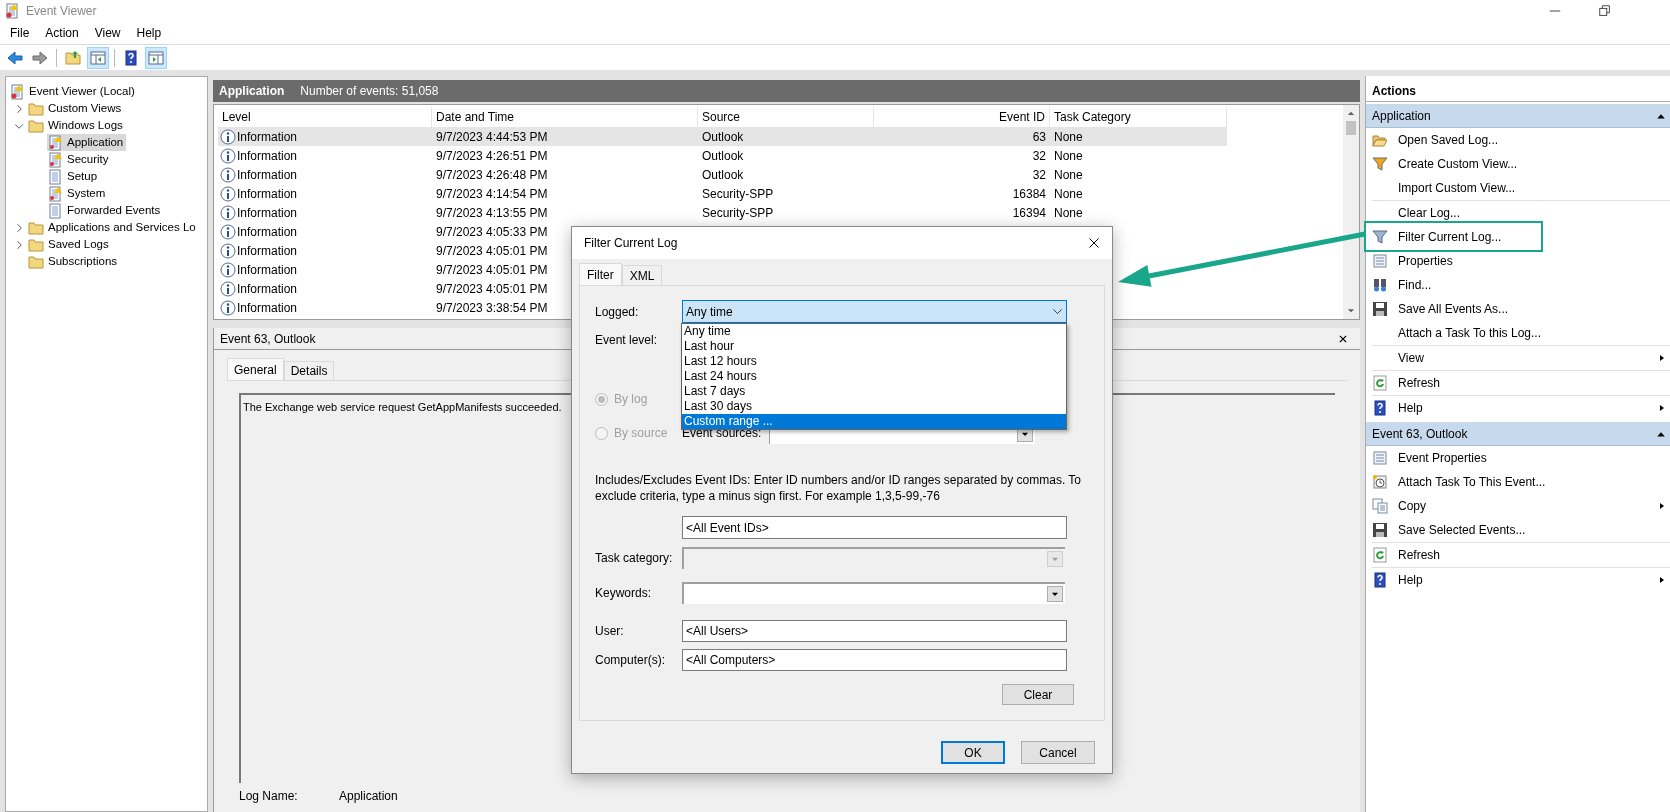 The height and width of the screenshot is (812, 1670). What do you see at coordinates (61, 11) in the screenshot?
I see `window-title: Event Viewer` at bounding box center [61, 11].